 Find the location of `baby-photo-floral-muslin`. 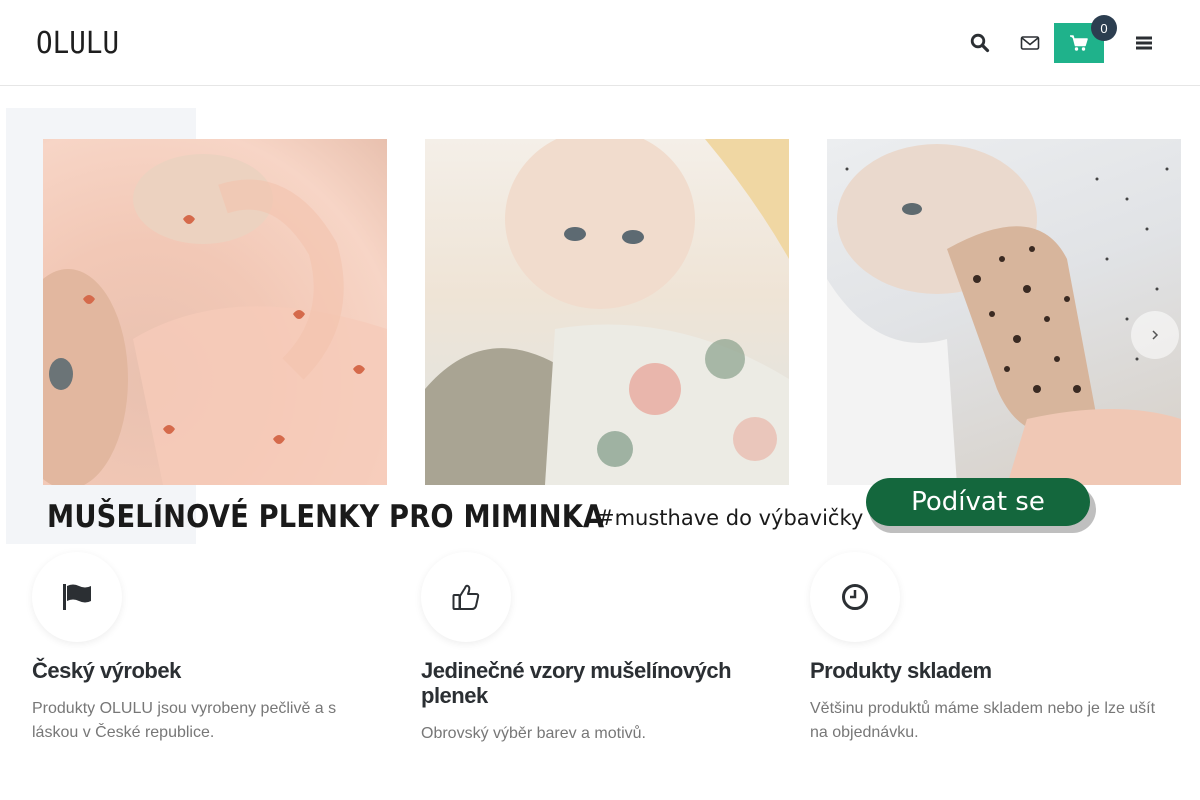

baby-photo-floral-muslin is located at coordinates (607, 312).